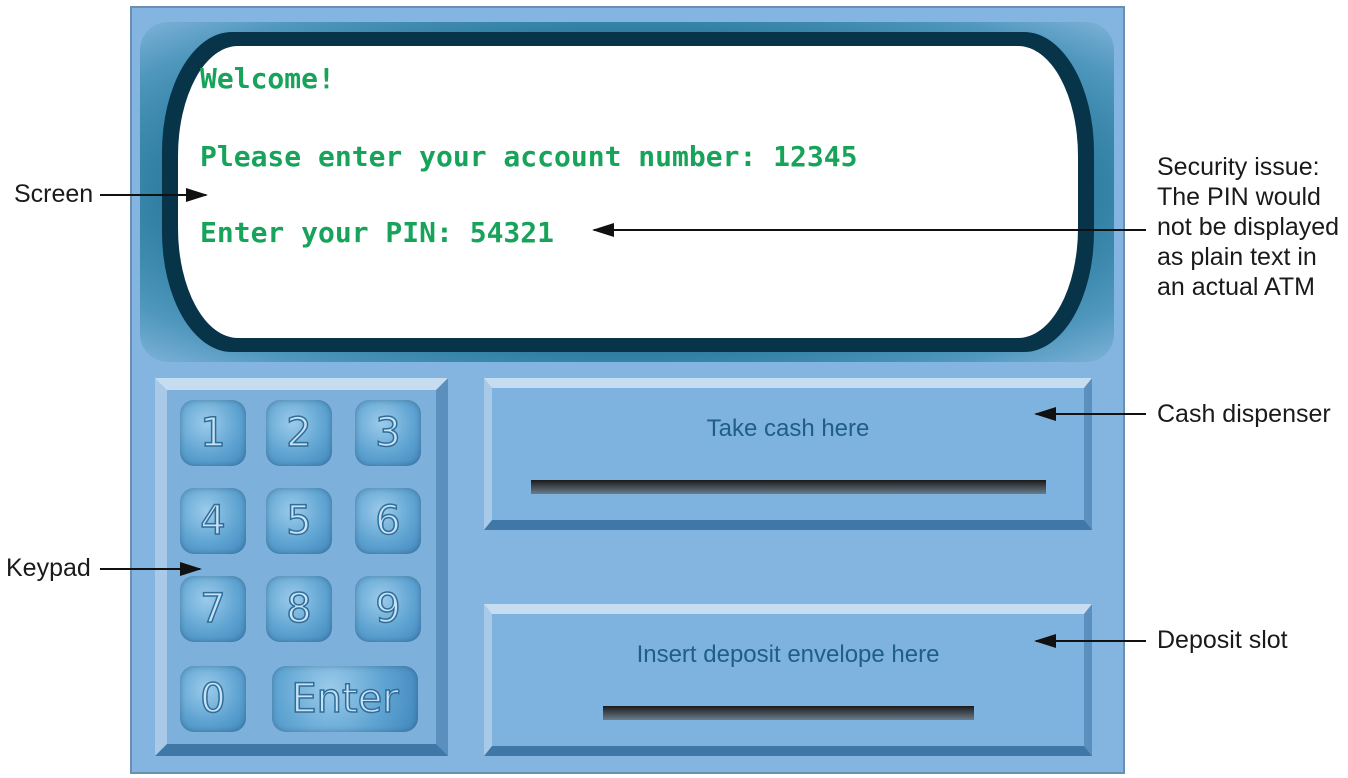 The width and height of the screenshot is (1348, 778). I want to click on key-5: 5, so click(299, 521).